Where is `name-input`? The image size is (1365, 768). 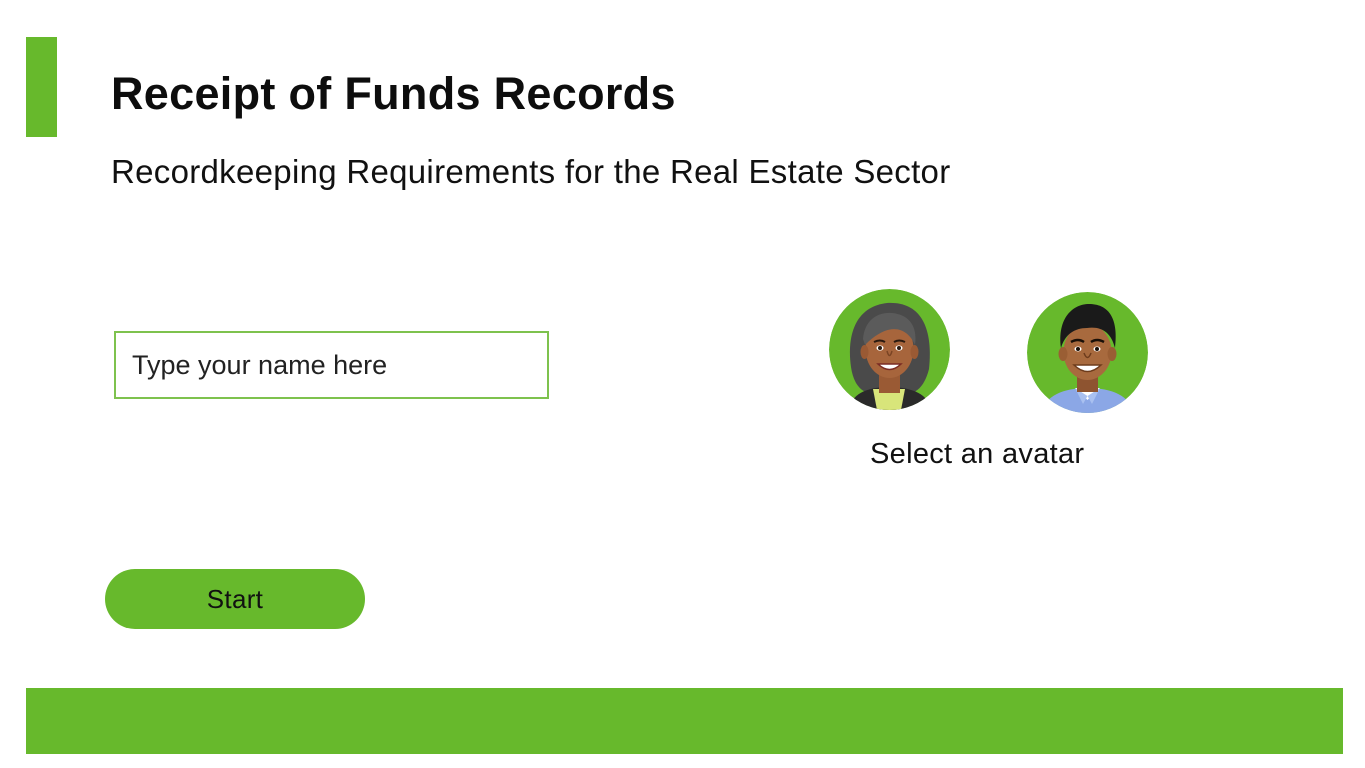
name-input is located at coordinates (331, 365).